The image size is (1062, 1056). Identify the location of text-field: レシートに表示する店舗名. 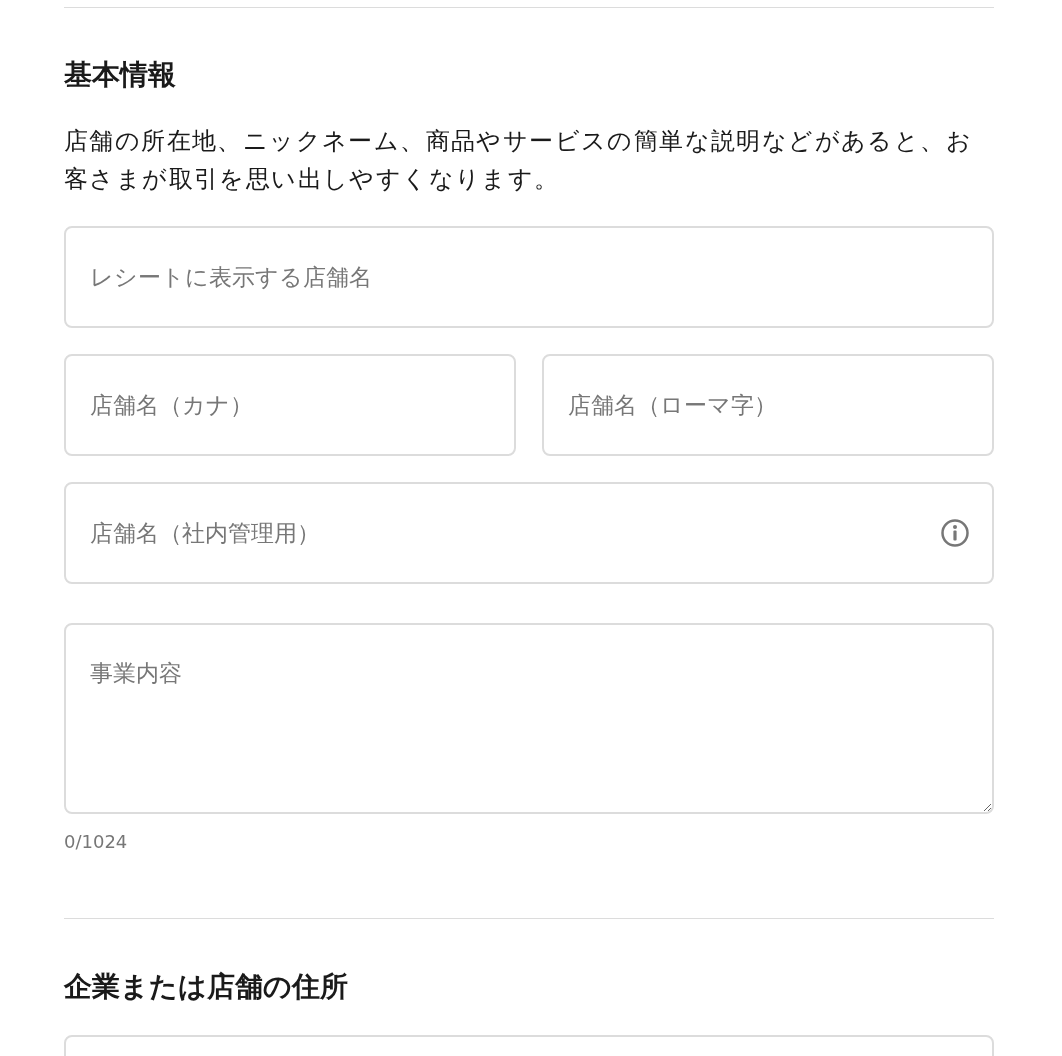
(529, 277).